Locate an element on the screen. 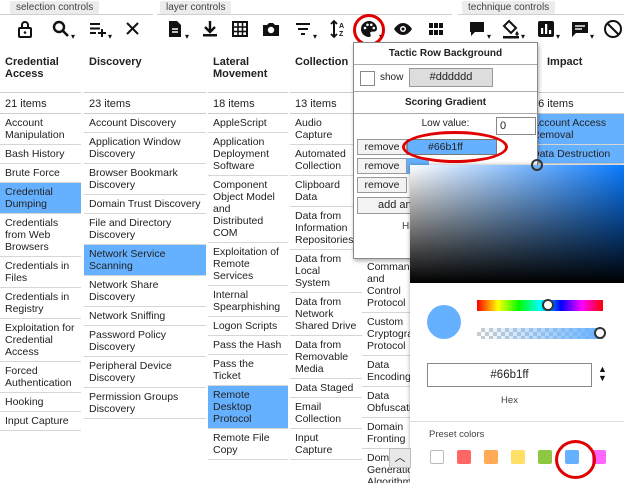 This screenshot has width=624, height=483. technique-cell: Domain Trust Discovery is located at coordinates (145, 204).